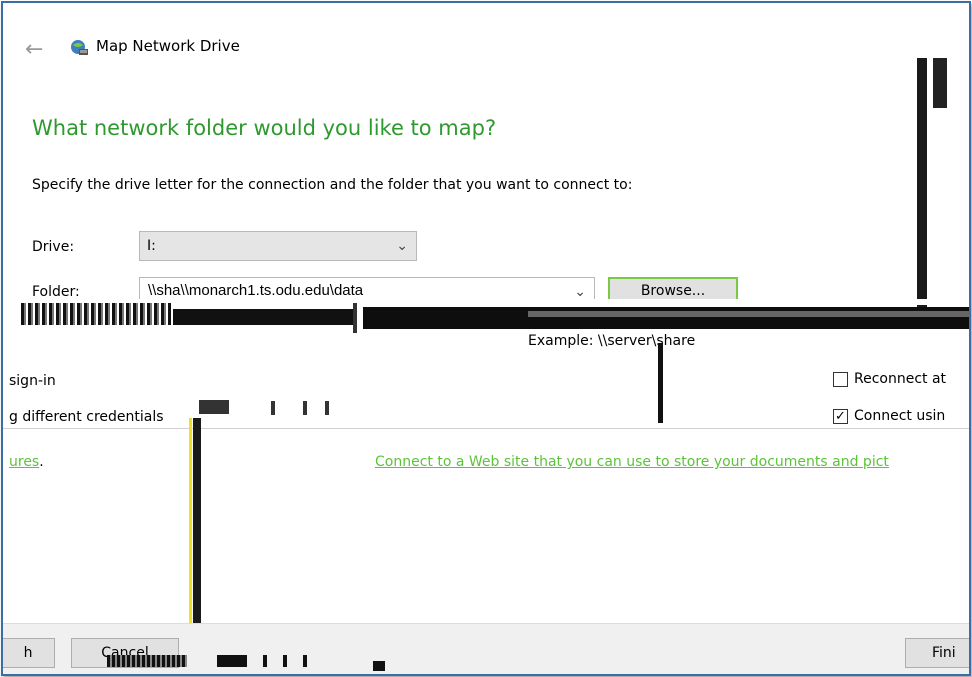  Describe the element at coordinates (86, 417) in the screenshot. I see `different-credentials-text: g different credentials` at that location.